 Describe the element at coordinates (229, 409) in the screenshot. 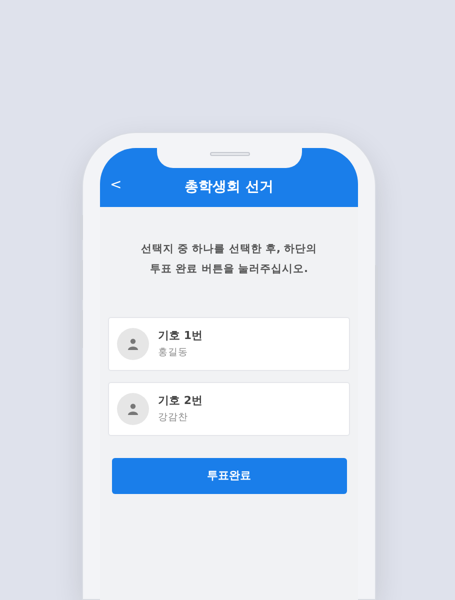

I see `candidate-card: 기호 2번 강감찬` at that location.